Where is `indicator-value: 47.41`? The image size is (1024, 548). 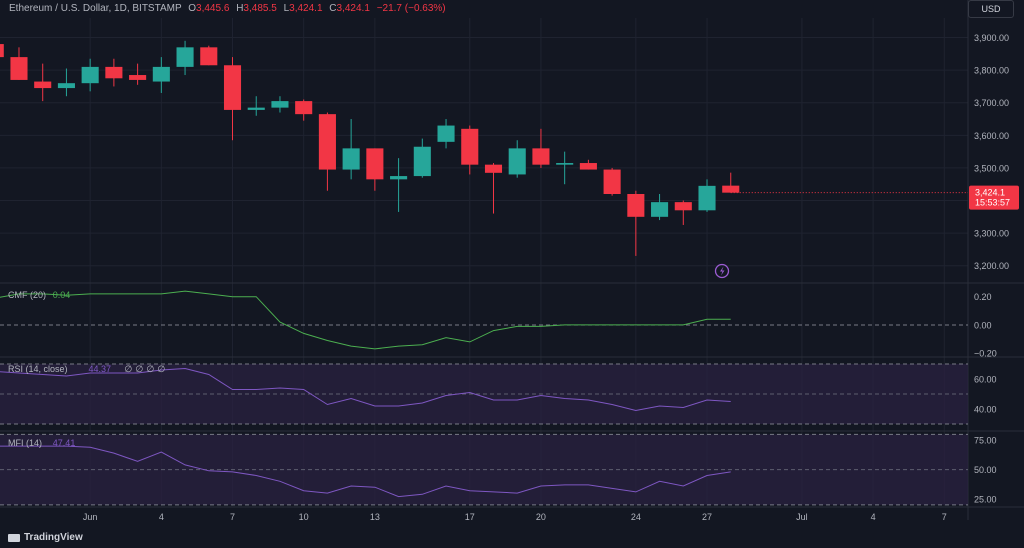 indicator-value: 47.41 is located at coordinates (64, 443).